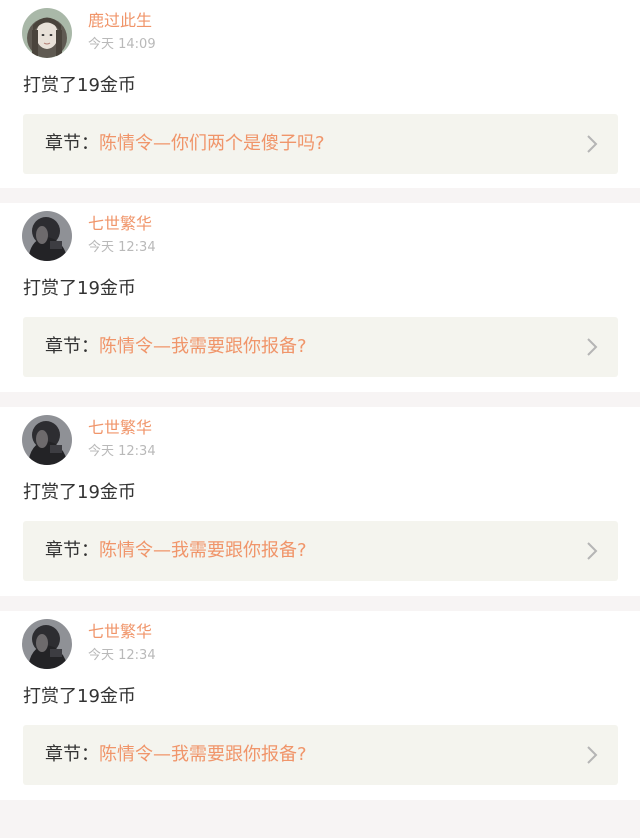  I want to click on chapter-title: 陈情令—你们两个是傻子吗?, so click(212, 143).